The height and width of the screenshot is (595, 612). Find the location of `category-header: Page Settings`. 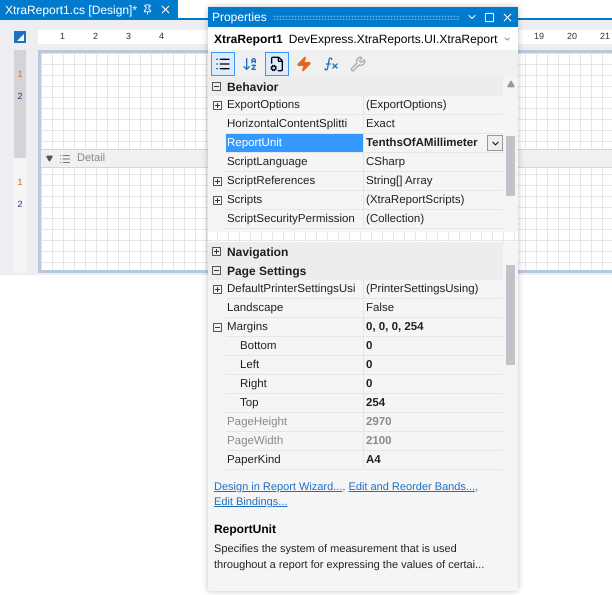

category-header: Page Settings is located at coordinates (266, 271).